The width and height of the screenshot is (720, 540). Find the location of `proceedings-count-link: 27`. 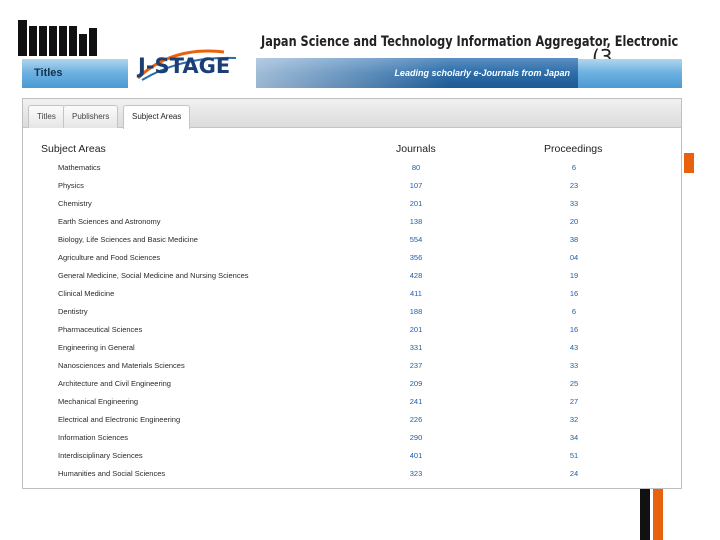

proceedings-count-link: 27 is located at coordinates (574, 401).